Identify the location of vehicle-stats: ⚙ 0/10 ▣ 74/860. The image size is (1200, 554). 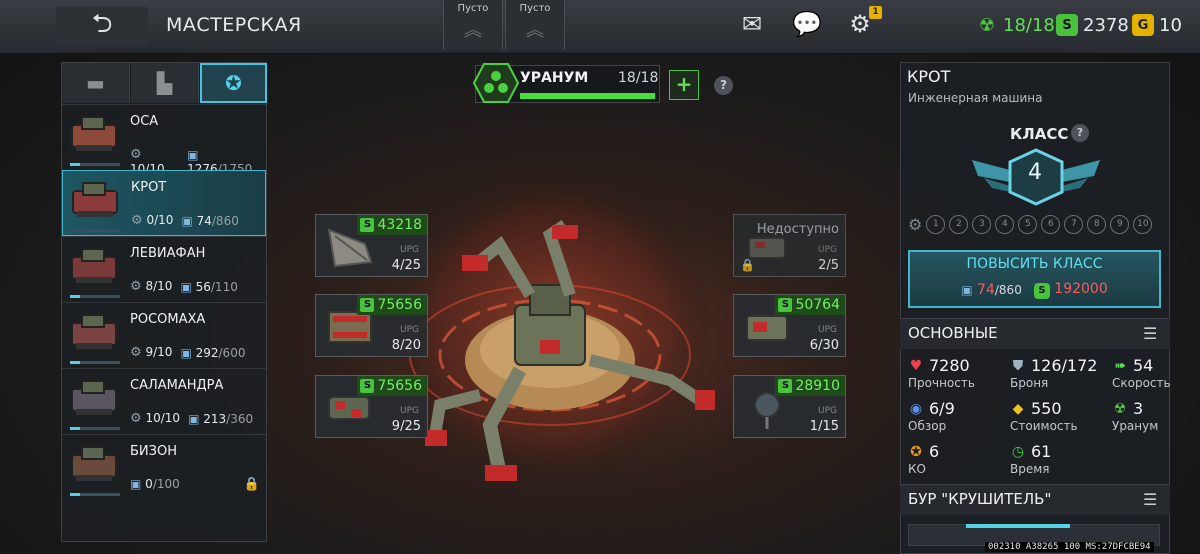
(185, 220).